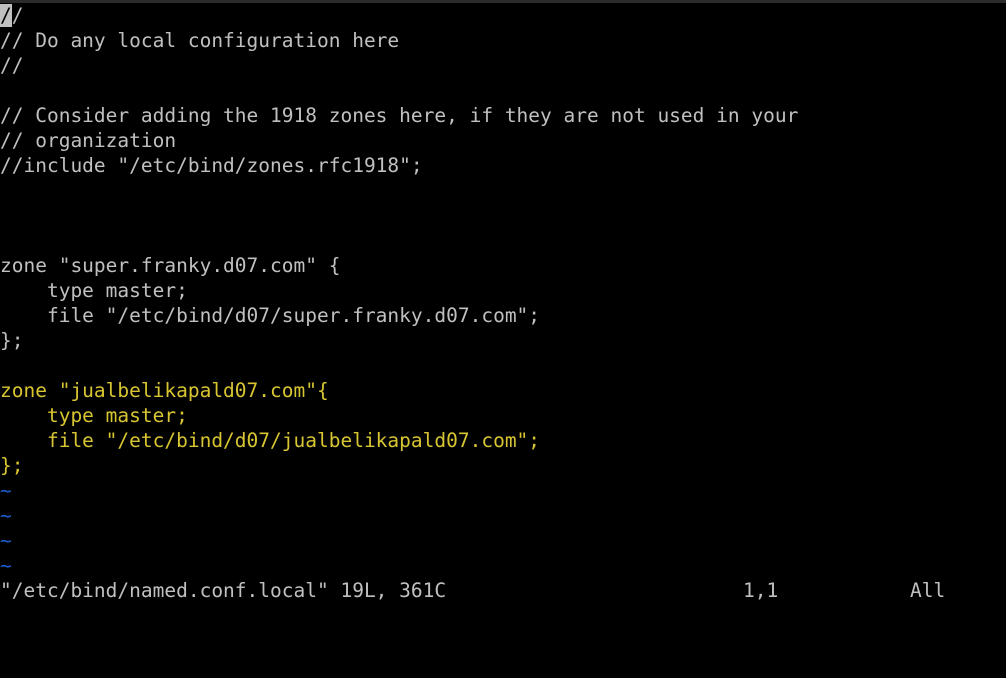  Describe the element at coordinates (503, 165) in the screenshot. I see `buffer-line-7: //include "/etc/bind/zones.rfc1918";` at that location.